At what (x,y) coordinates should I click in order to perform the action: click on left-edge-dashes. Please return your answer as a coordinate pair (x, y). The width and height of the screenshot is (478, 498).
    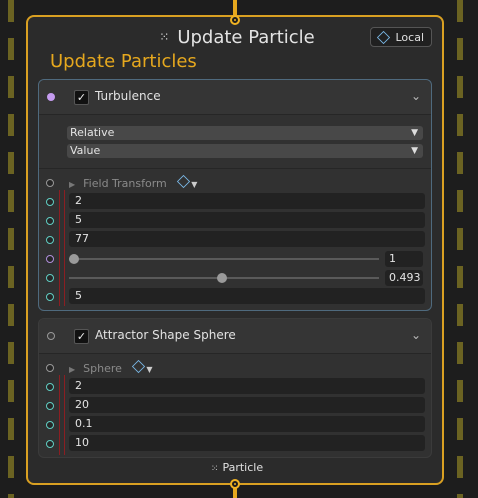
    Looking at the image, I should click on (11, 249).